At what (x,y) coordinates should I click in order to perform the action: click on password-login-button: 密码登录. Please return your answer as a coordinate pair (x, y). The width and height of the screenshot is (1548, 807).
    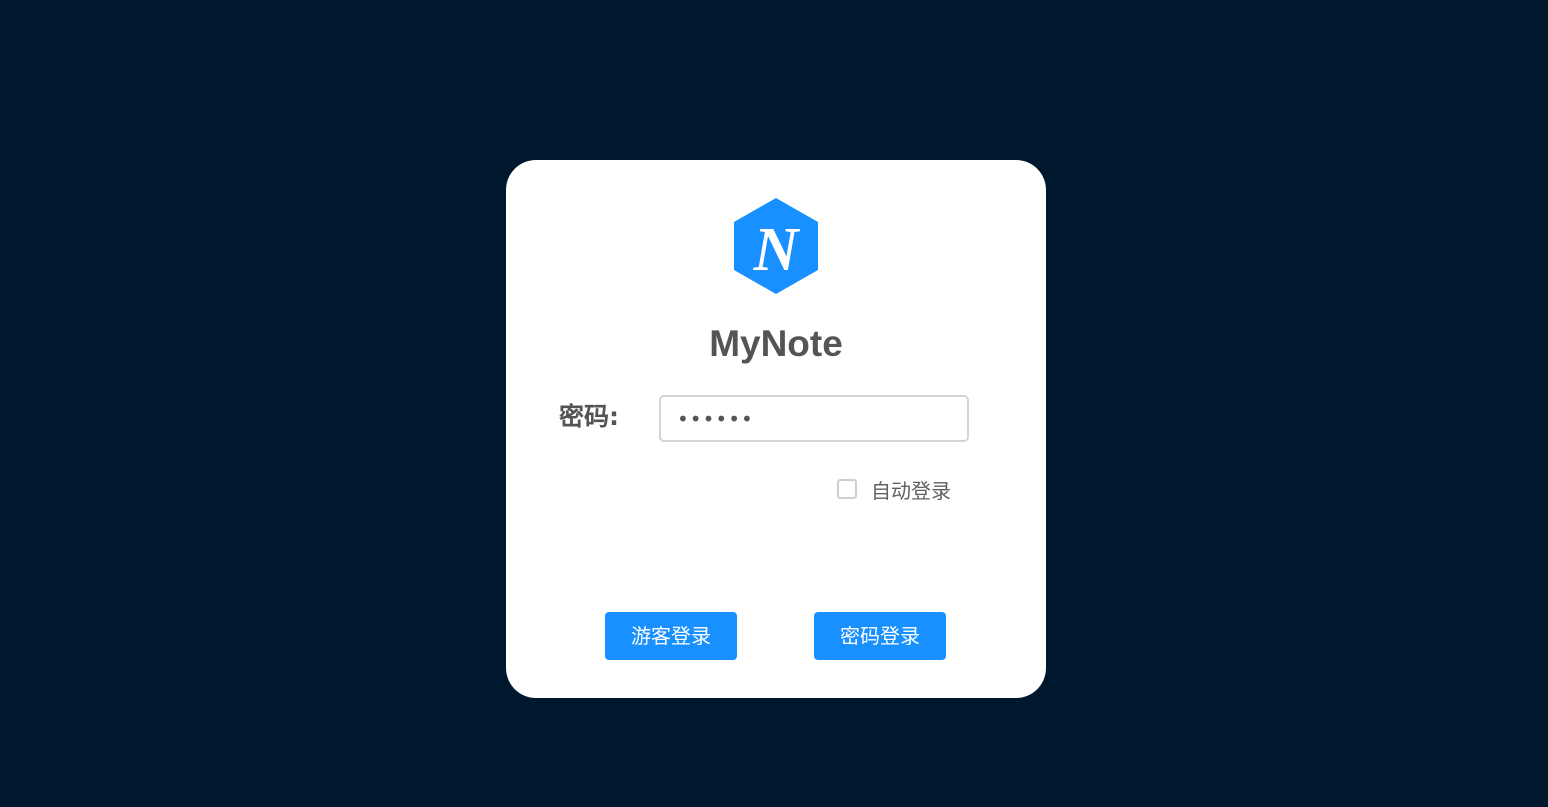
    Looking at the image, I should click on (880, 636).